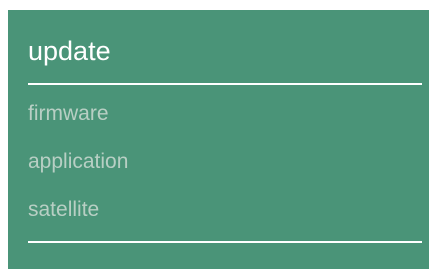 This screenshot has height=277, width=437. Describe the element at coordinates (78, 162) in the screenshot. I see `menu-item-application: application` at that location.